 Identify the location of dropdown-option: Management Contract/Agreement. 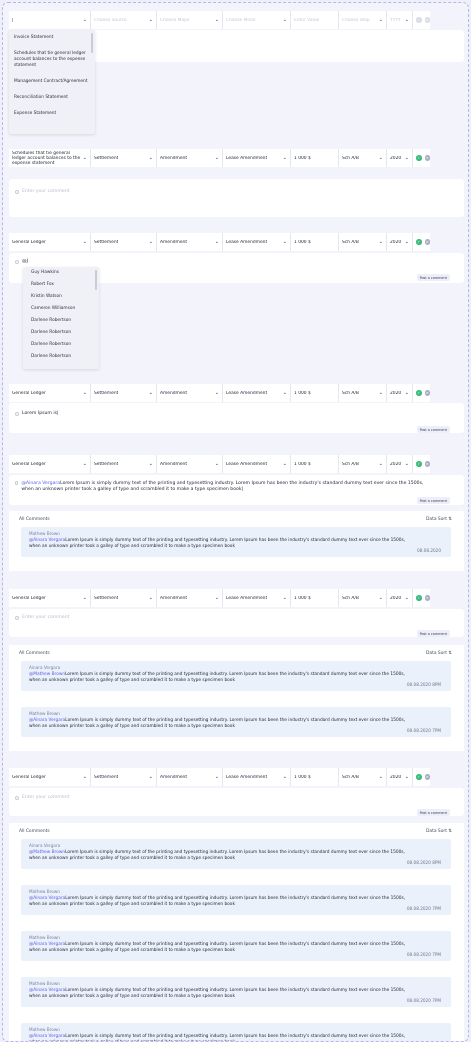
(52, 82).